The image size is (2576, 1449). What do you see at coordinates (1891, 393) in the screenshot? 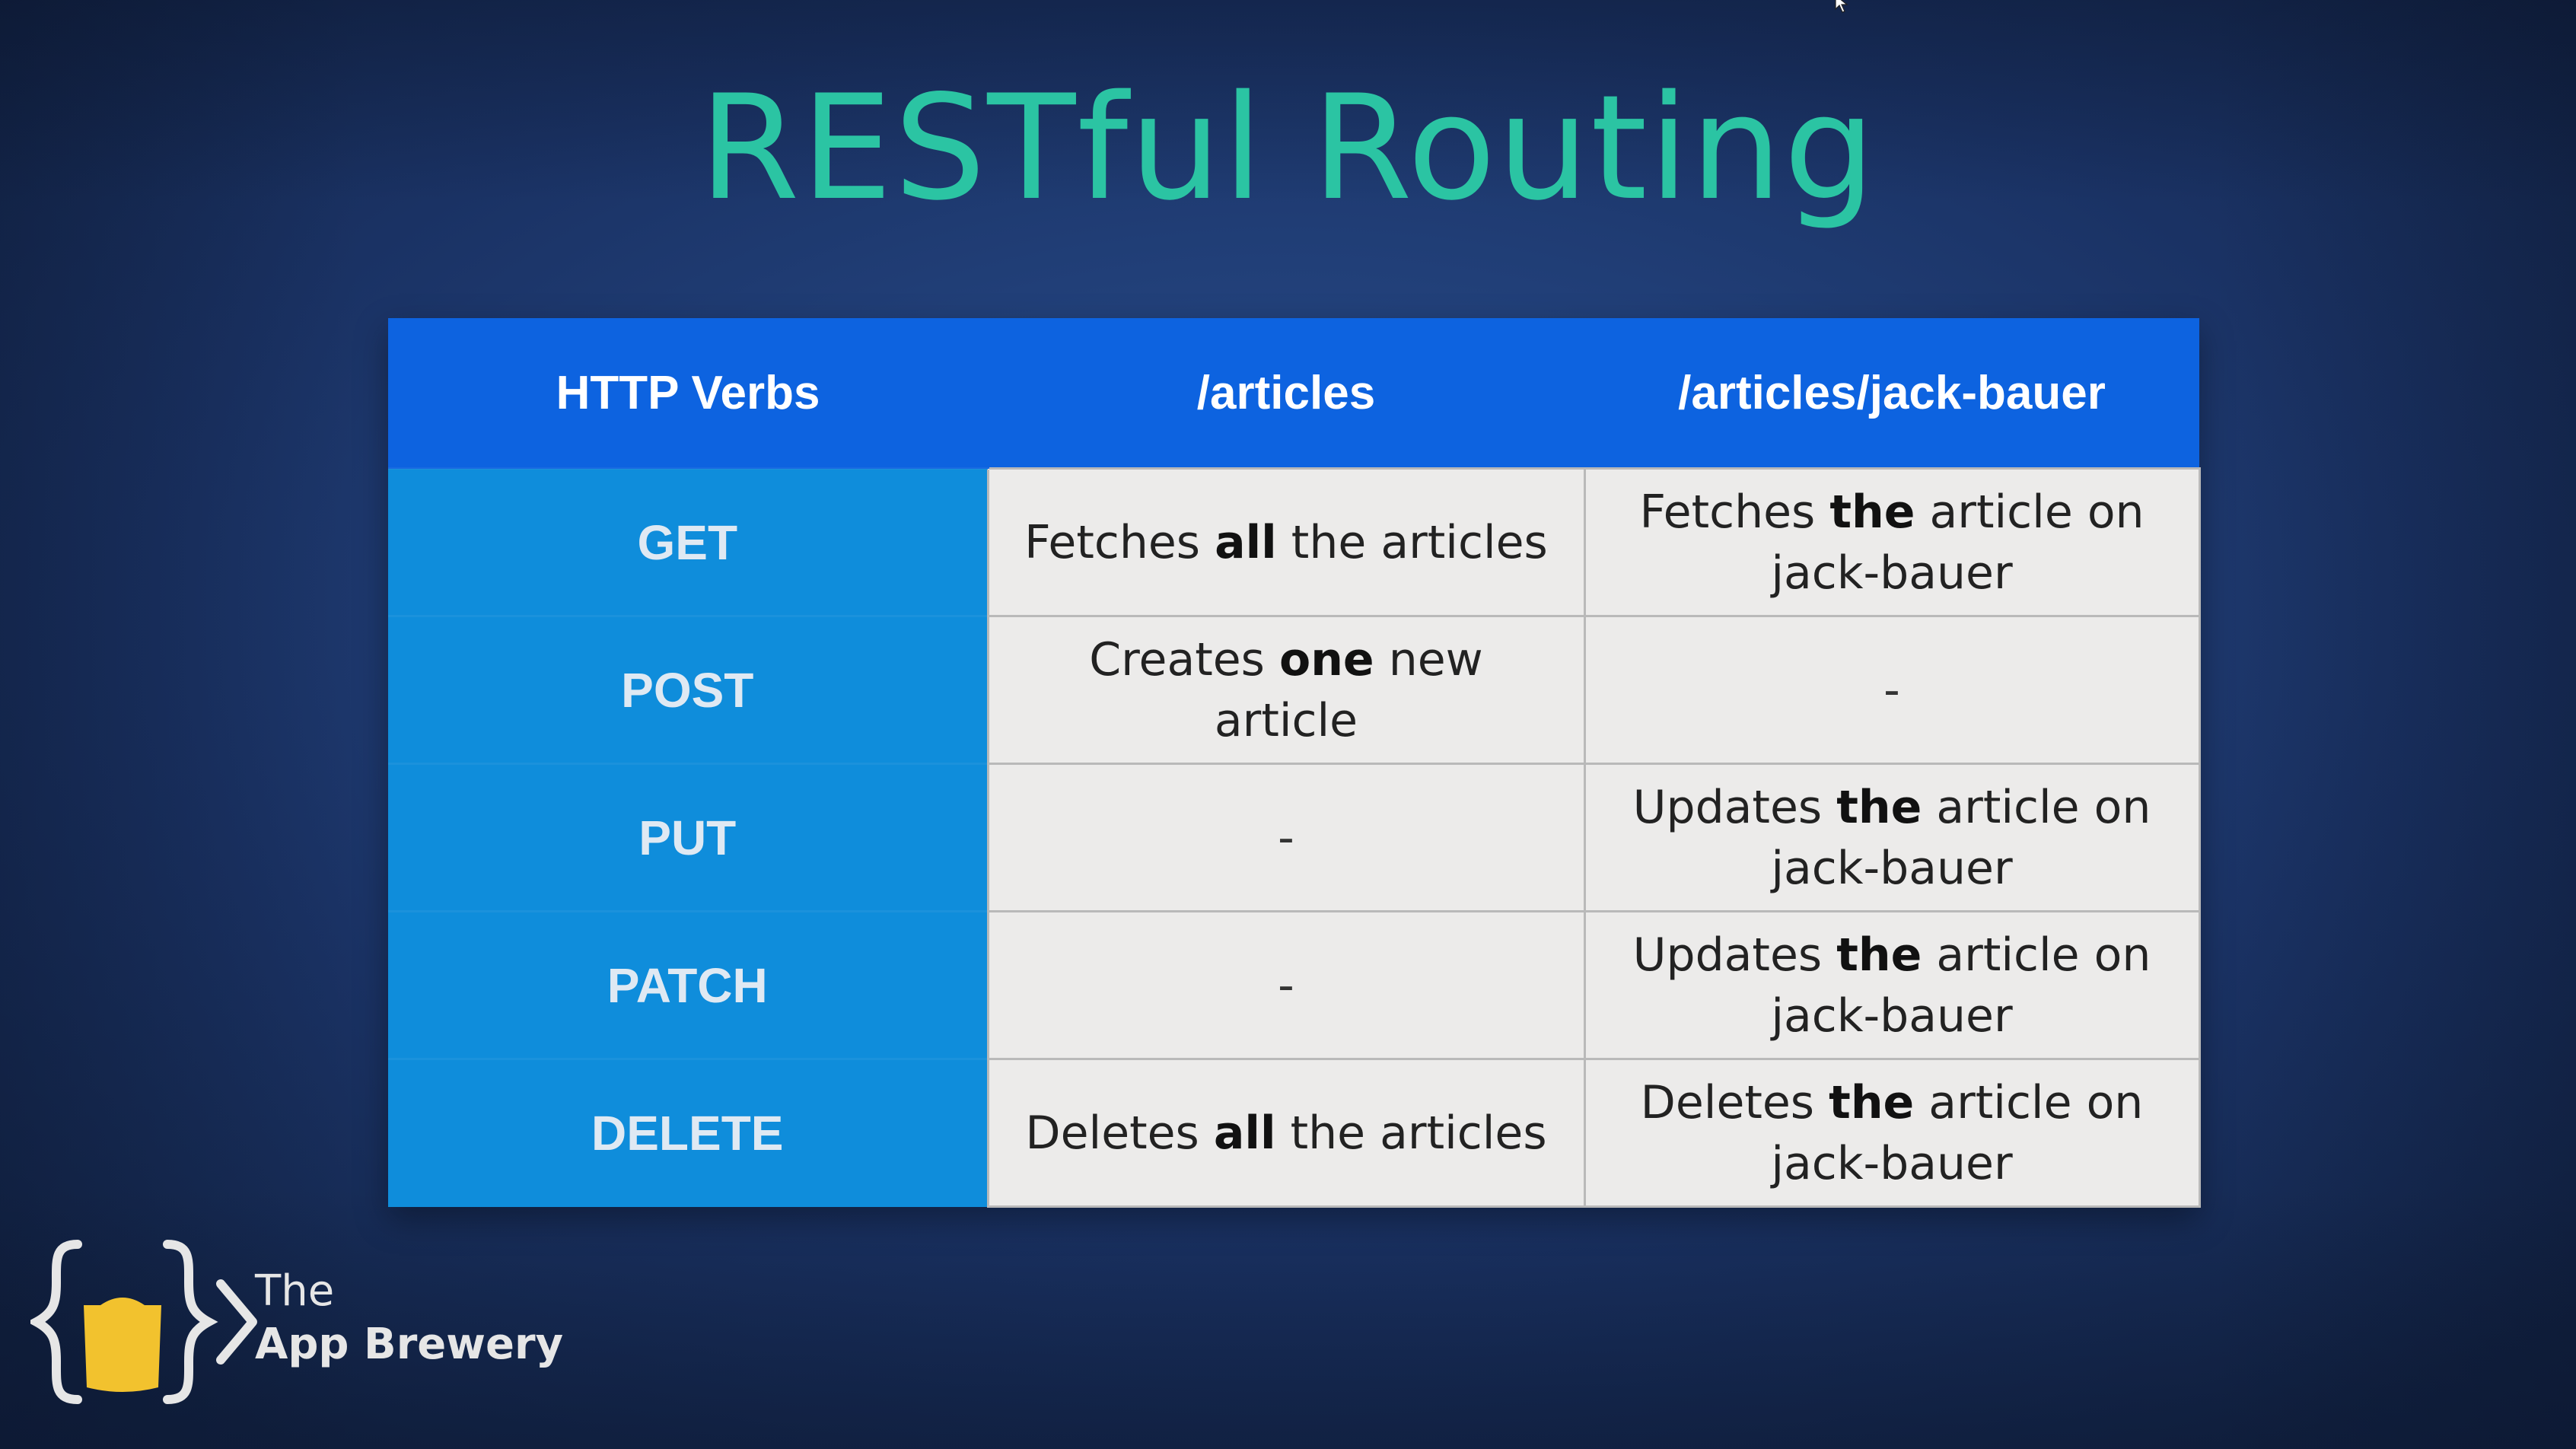
I see `header-articles-jack-bauer: /articles/jack-bauer` at bounding box center [1891, 393].